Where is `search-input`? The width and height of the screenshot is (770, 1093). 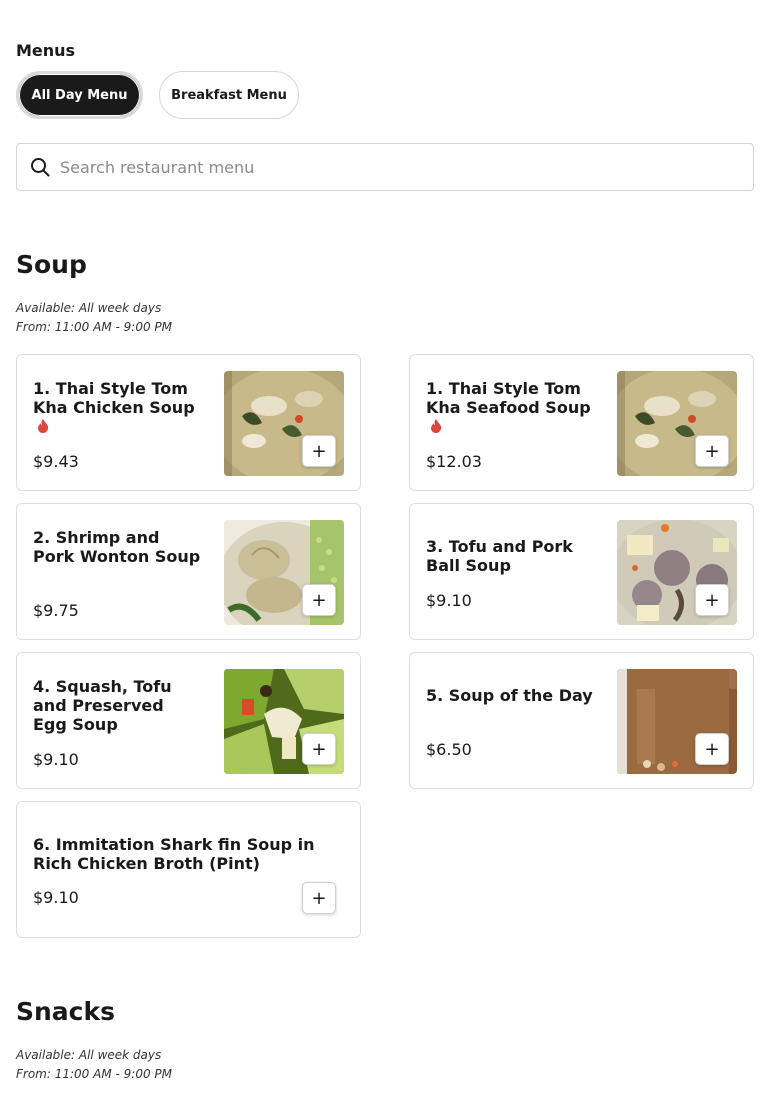 search-input is located at coordinates (380, 167).